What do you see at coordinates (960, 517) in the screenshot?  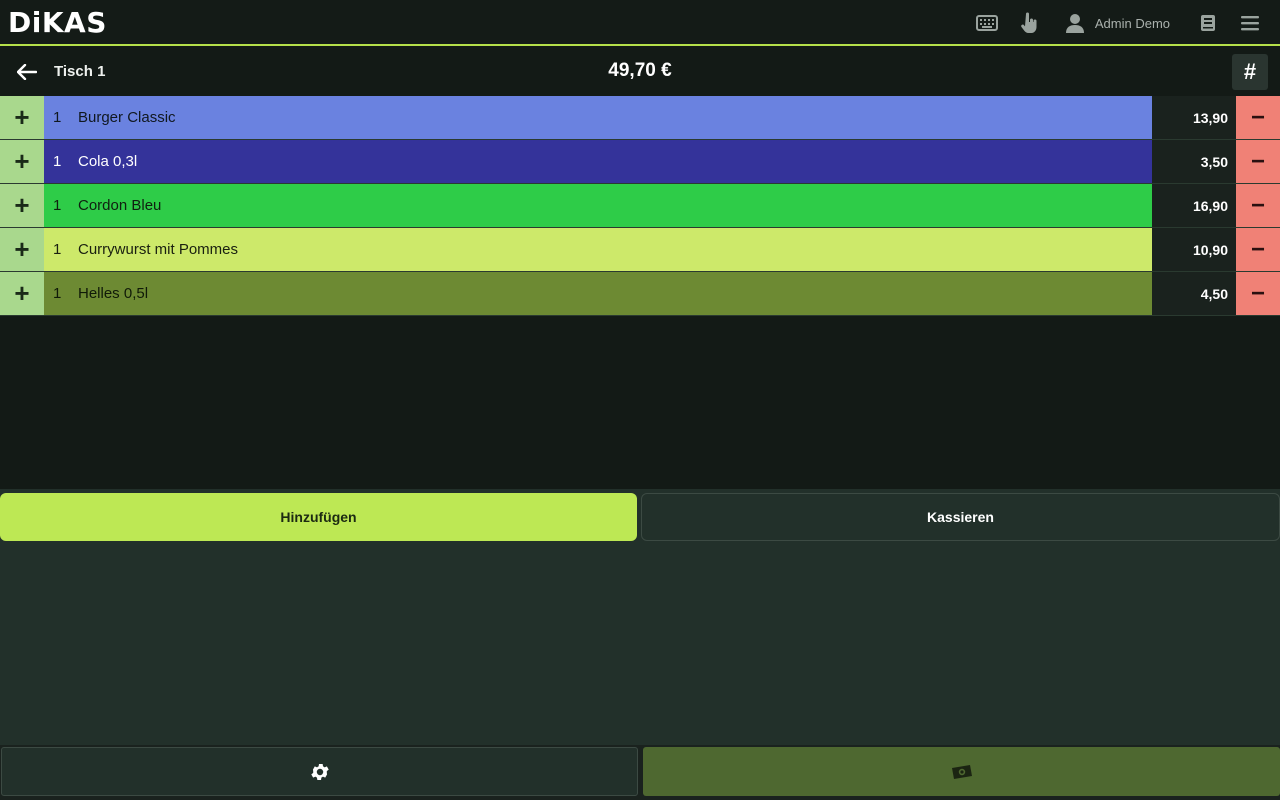 I see `checkout-button: Kassieren` at bounding box center [960, 517].